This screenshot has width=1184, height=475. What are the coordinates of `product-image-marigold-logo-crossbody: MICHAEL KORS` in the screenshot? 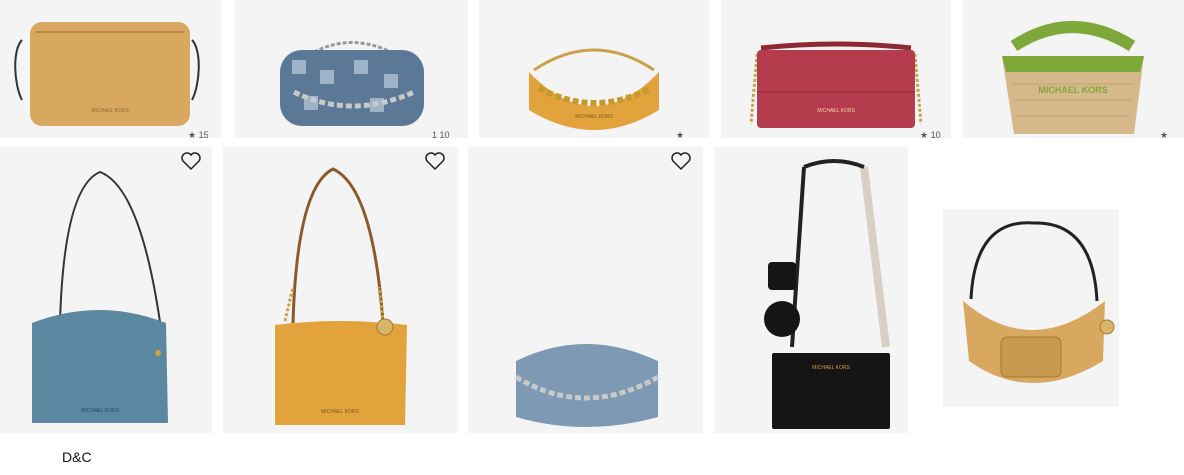 It's located at (341, 296).